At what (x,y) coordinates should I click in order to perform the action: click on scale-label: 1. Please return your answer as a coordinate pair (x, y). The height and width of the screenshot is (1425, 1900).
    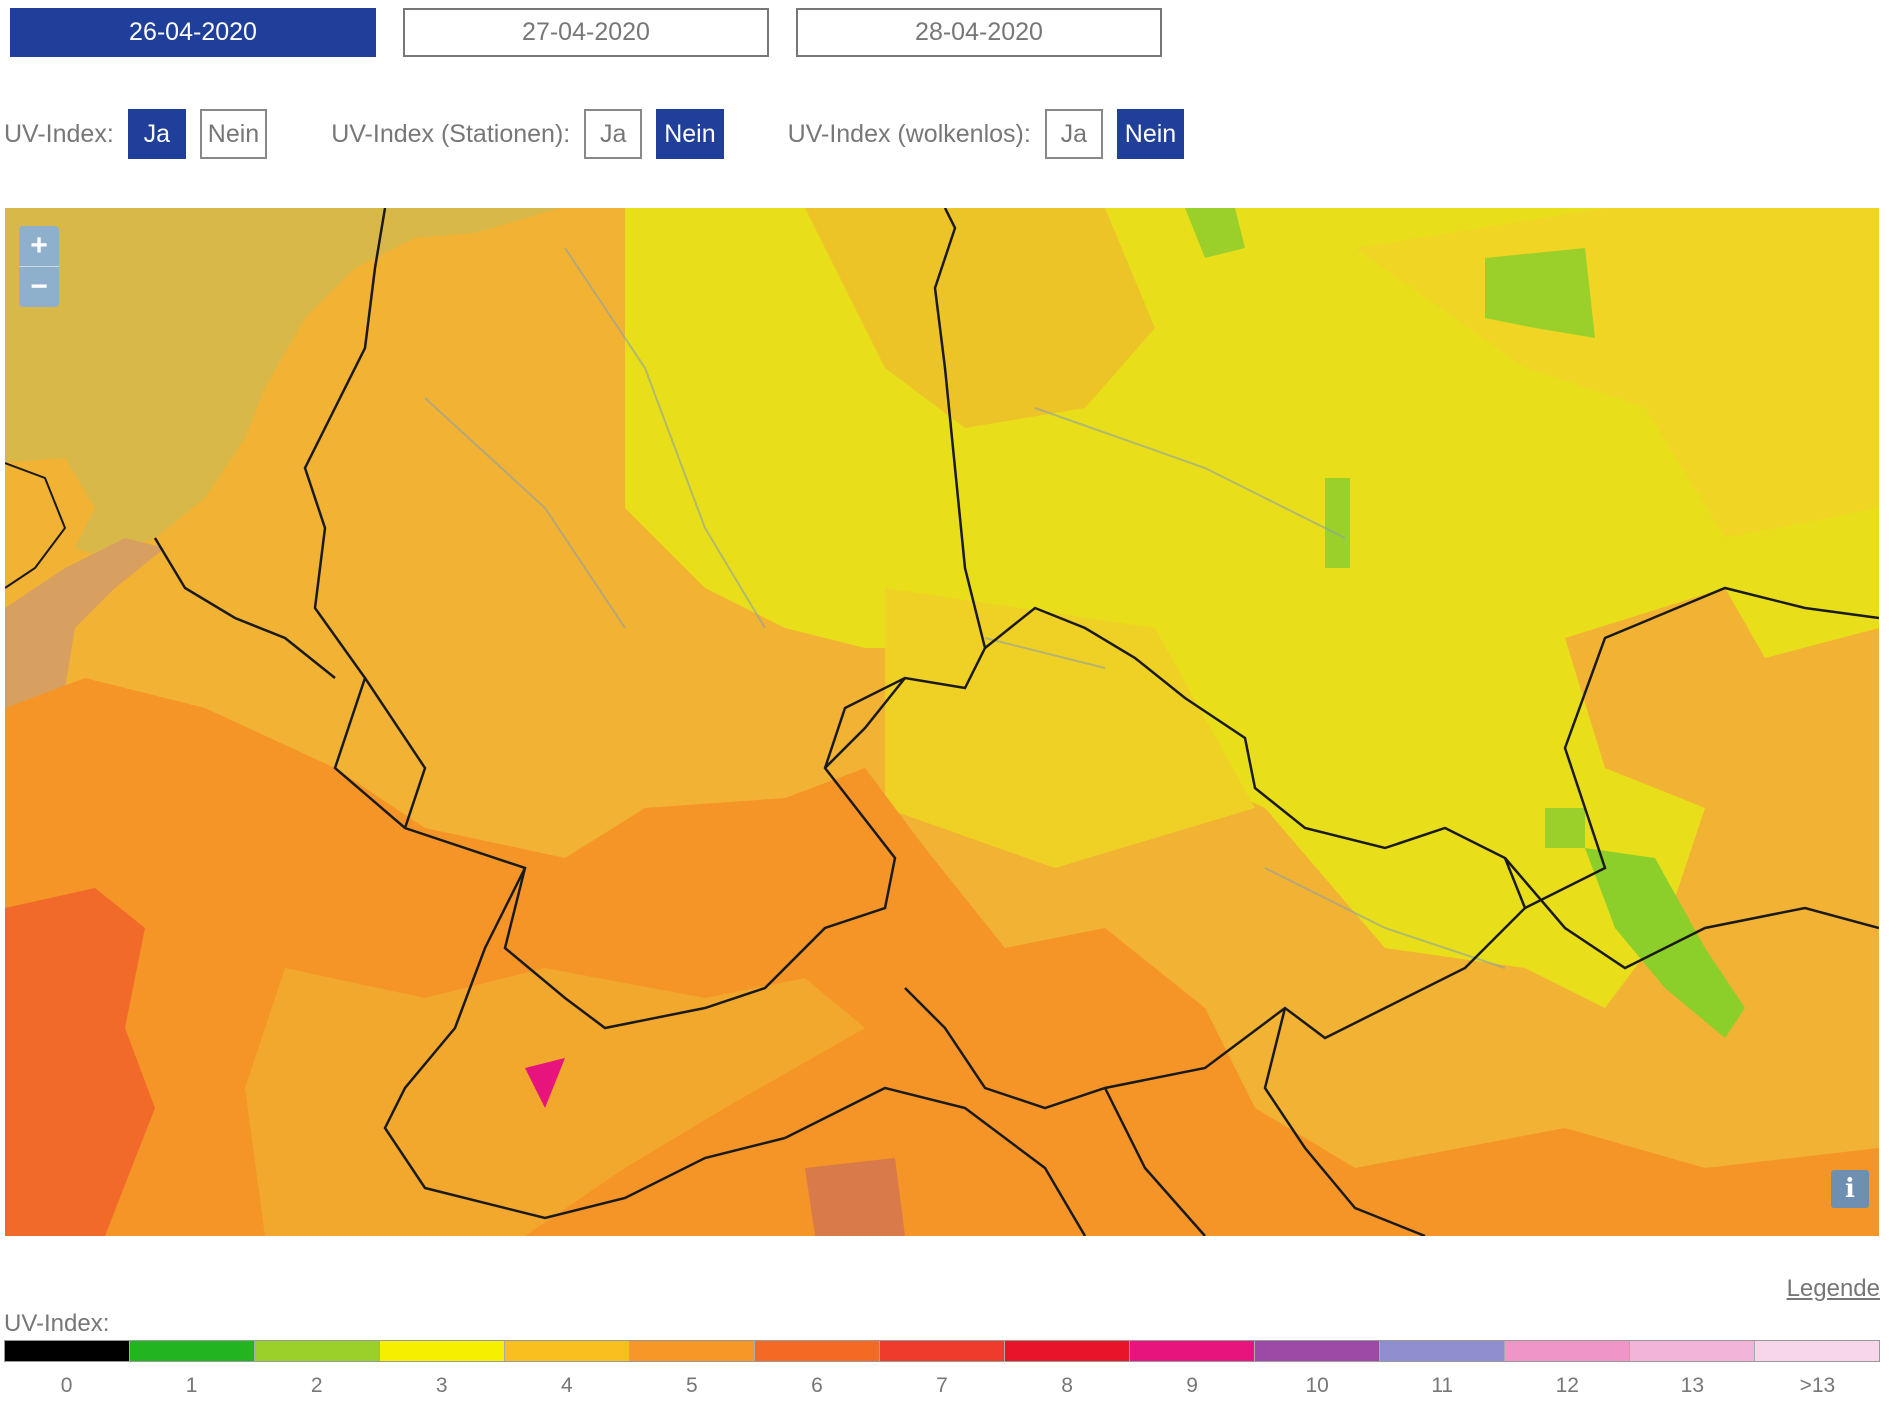
    Looking at the image, I should click on (191, 1385).